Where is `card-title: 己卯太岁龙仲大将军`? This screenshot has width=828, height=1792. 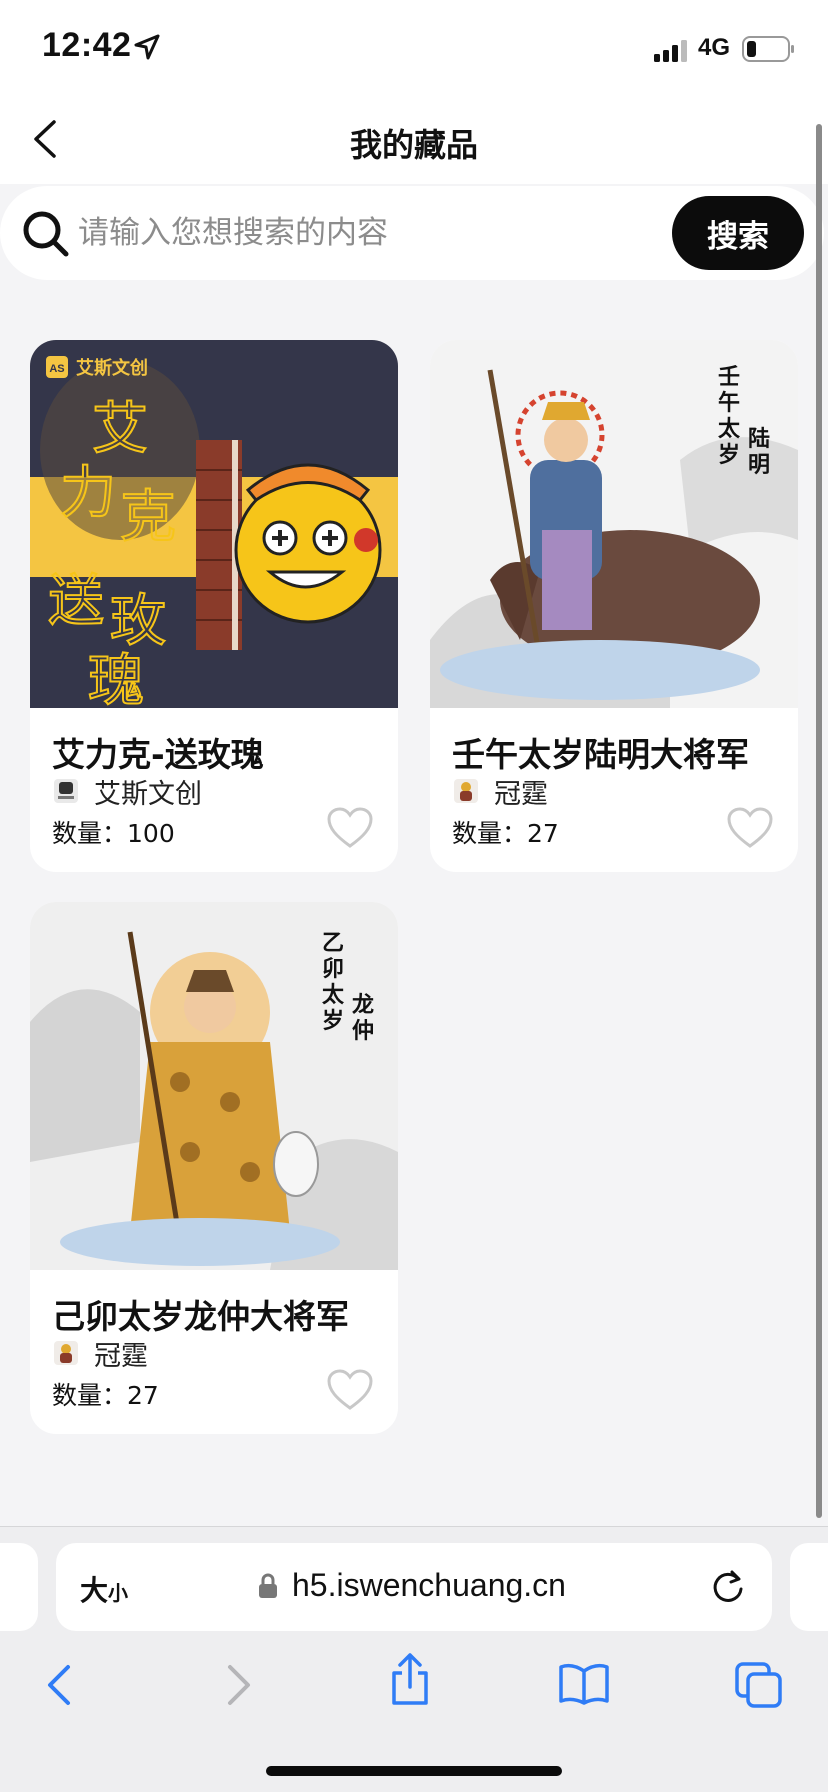
card-title: 己卯太岁龙仲大将军 is located at coordinates (200, 1316).